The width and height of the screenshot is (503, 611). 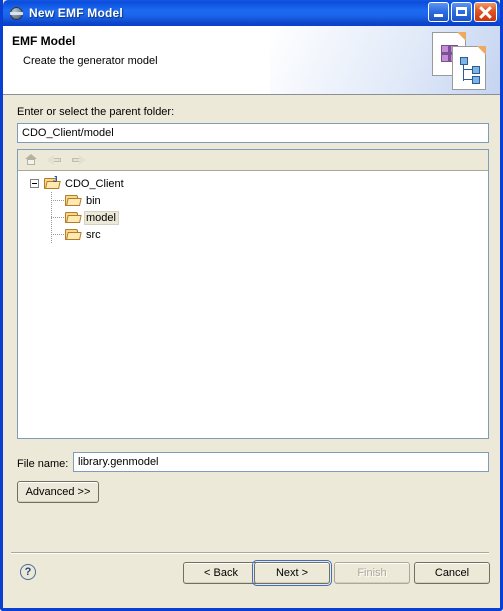 I want to click on java-project-folder-icon: J, so click(x=52, y=183).